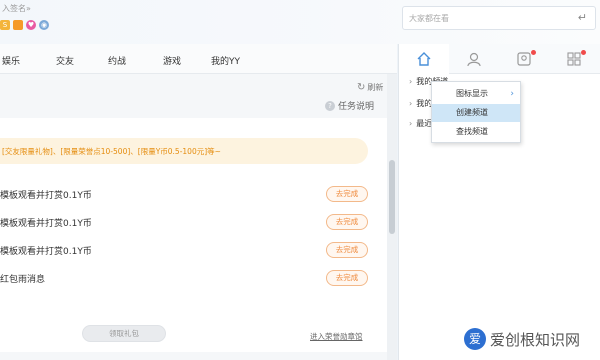 Image resolution: width=600 pixels, height=360 pixels. What do you see at coordinates (184, 279) in the screenshot?
I see `list-item: 红包雨消息 去完成` at bounding box center [184, 279].